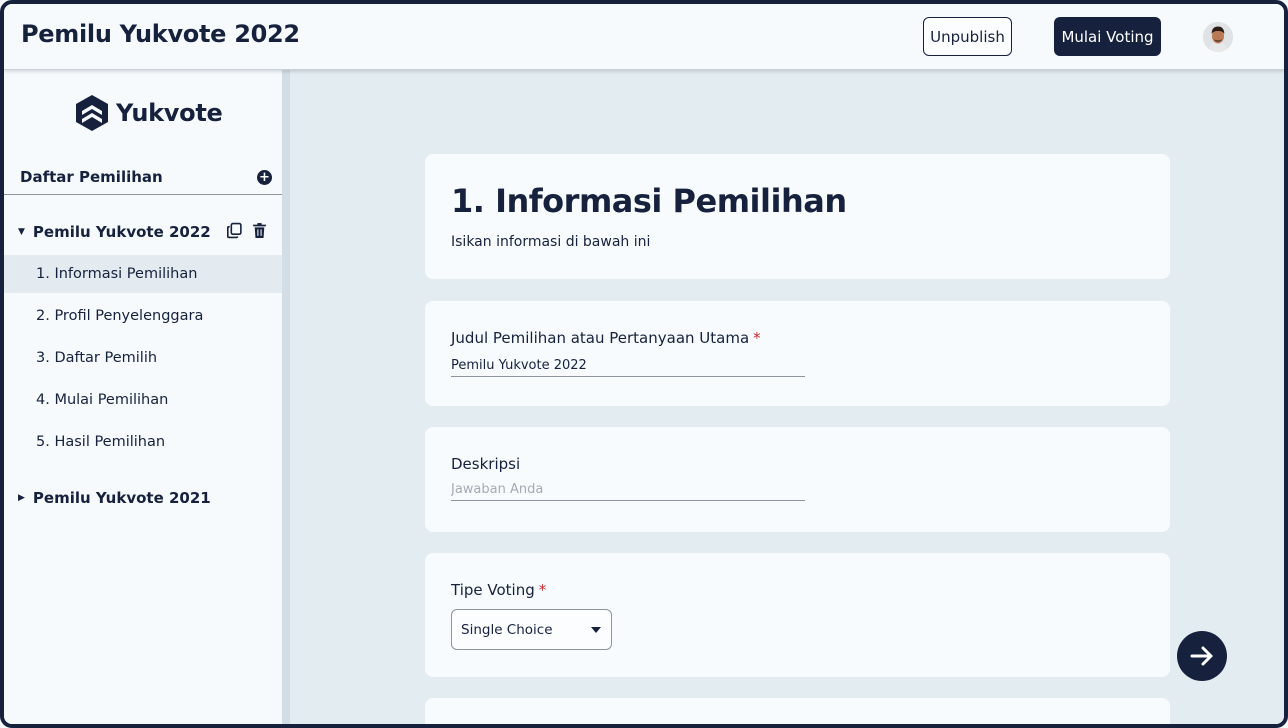  What do you see at coordinates (286, 397) in the screenshot?
I see `sidebar-divider` at bounding box center [286, 397].